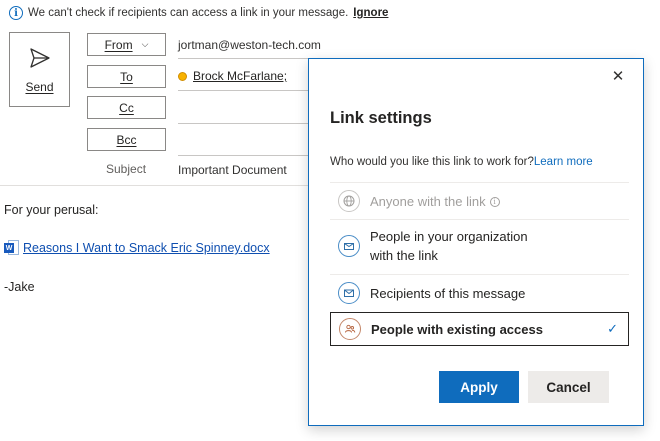 The width and height of the screenshot is (660, 441). I want to click on to-label: To, so click(126, 76).